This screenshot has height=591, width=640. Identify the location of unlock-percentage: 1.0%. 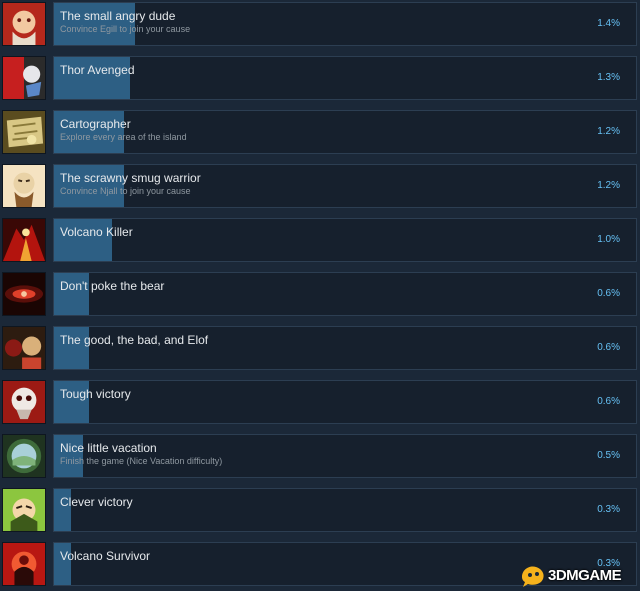
(608, 239).